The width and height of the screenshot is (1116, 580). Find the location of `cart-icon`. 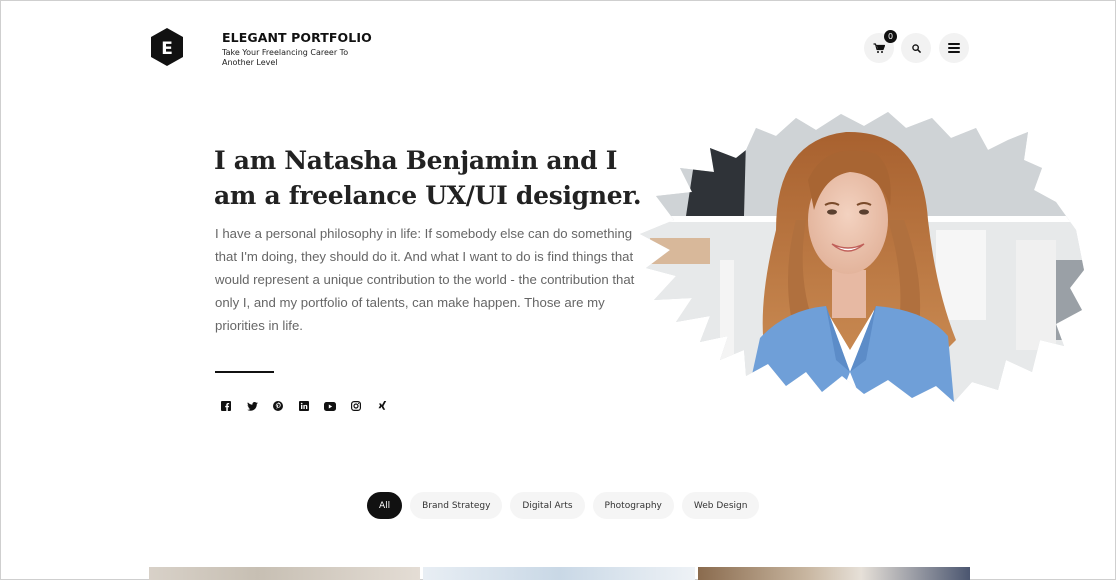

cart-icon is located at coordinates (879, 47).